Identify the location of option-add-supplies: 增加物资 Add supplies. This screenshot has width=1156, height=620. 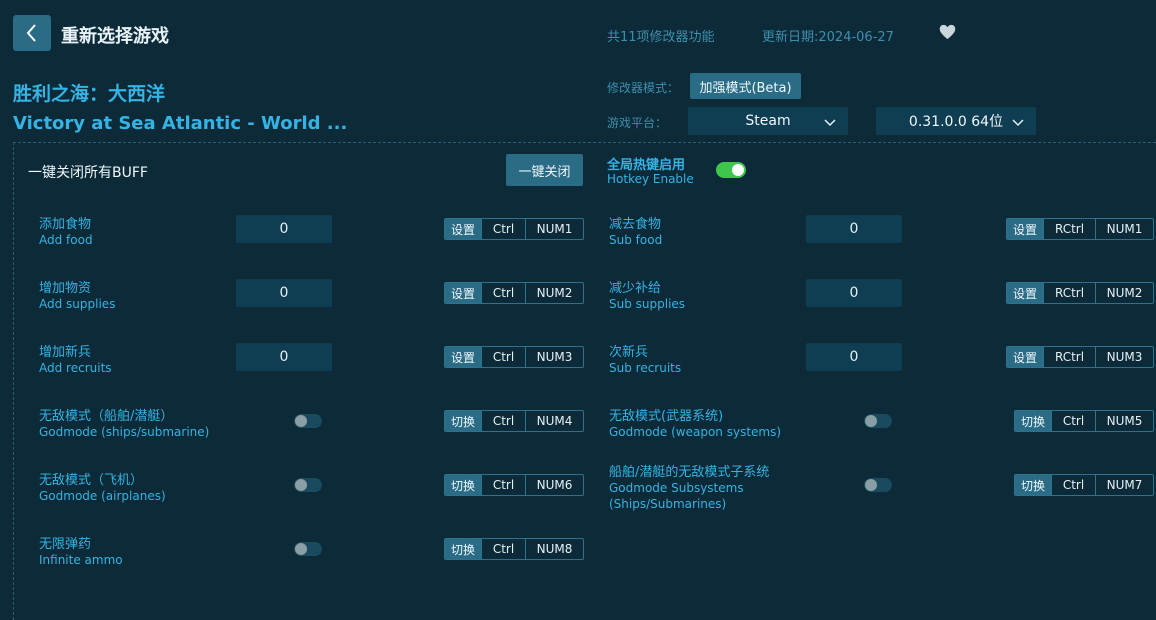
(77, 294).